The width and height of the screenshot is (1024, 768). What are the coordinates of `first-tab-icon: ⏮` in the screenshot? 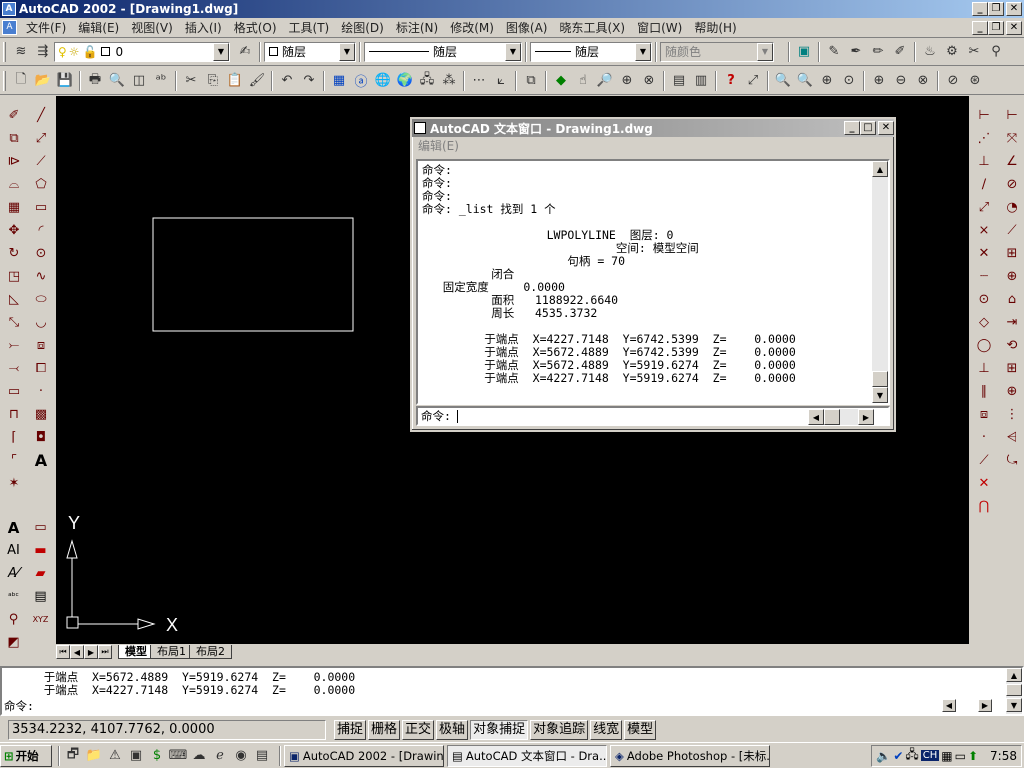 It's located at (63, 652).